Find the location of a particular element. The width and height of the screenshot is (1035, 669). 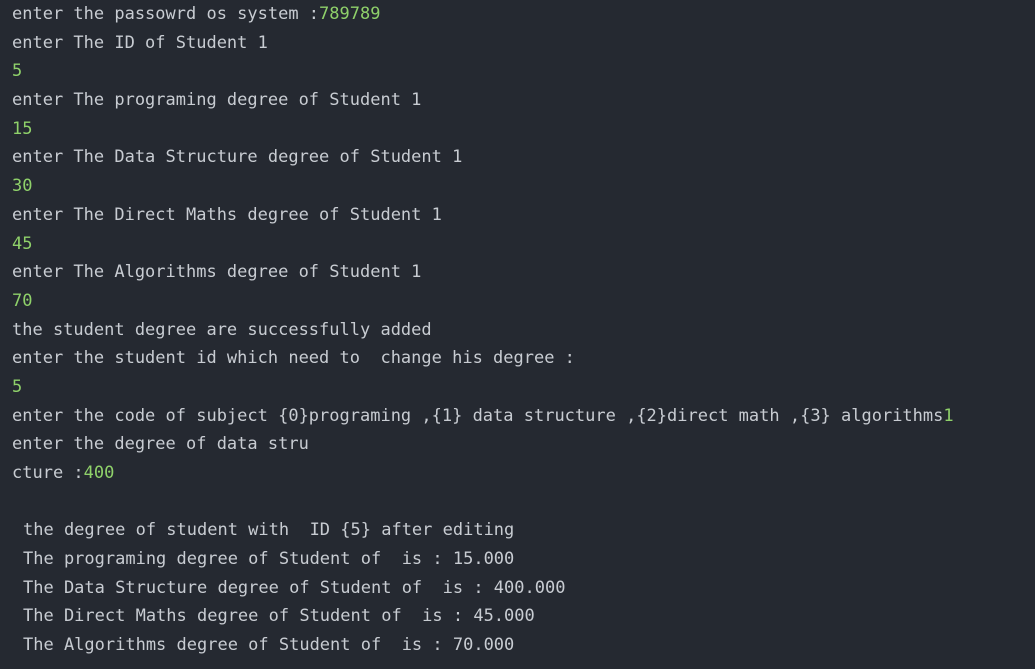

terminal-line: enter the degree of data stru is located at coordinates (523, 444).